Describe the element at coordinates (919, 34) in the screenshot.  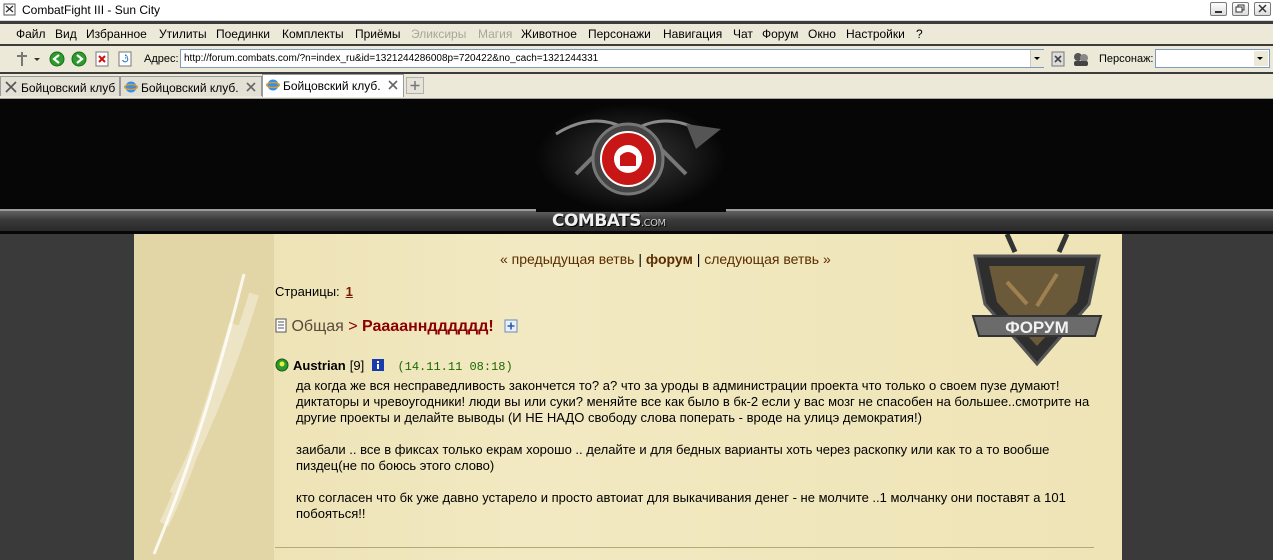
I see `menu-help: ?` at that location.